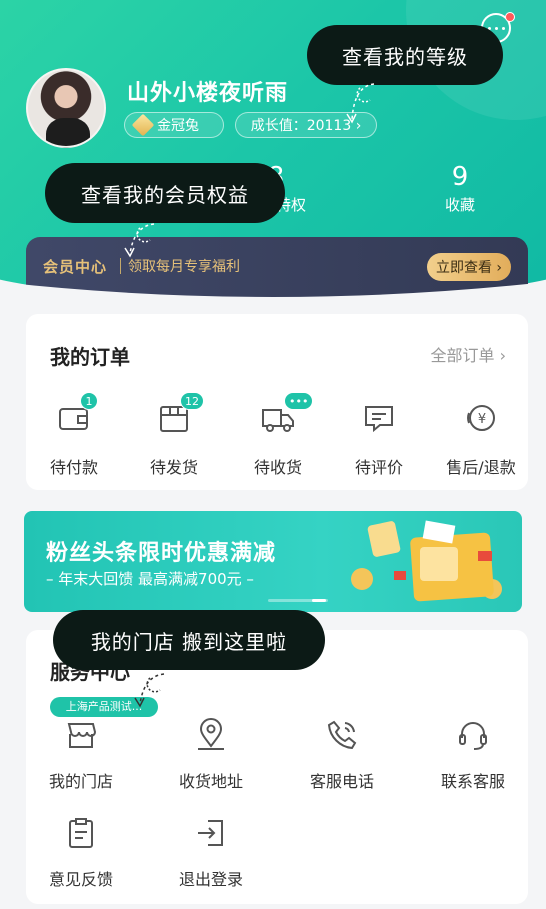 The width and height of the screenshot is (546, 909). I want to click on order-pending-receipt: ••• 待收货, so click(278, 435).